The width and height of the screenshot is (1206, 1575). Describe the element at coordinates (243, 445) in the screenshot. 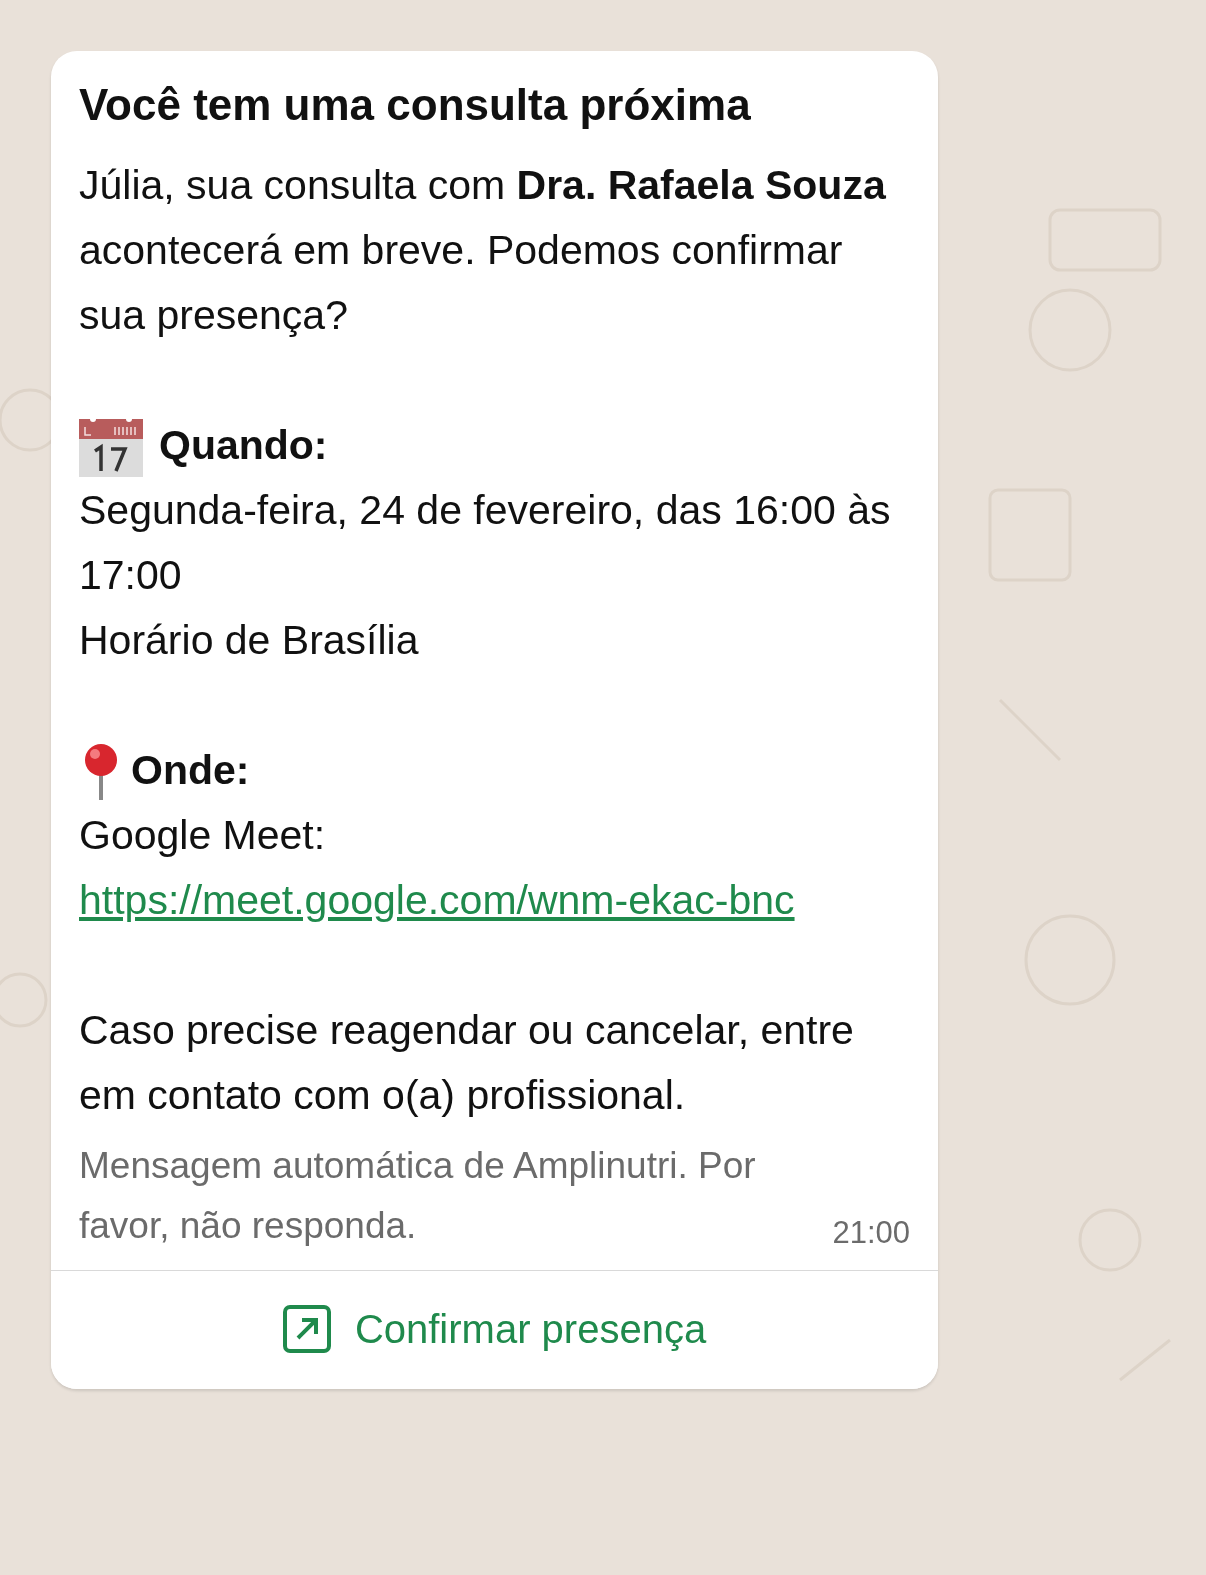

I see `section-label: Quando:` at that location.